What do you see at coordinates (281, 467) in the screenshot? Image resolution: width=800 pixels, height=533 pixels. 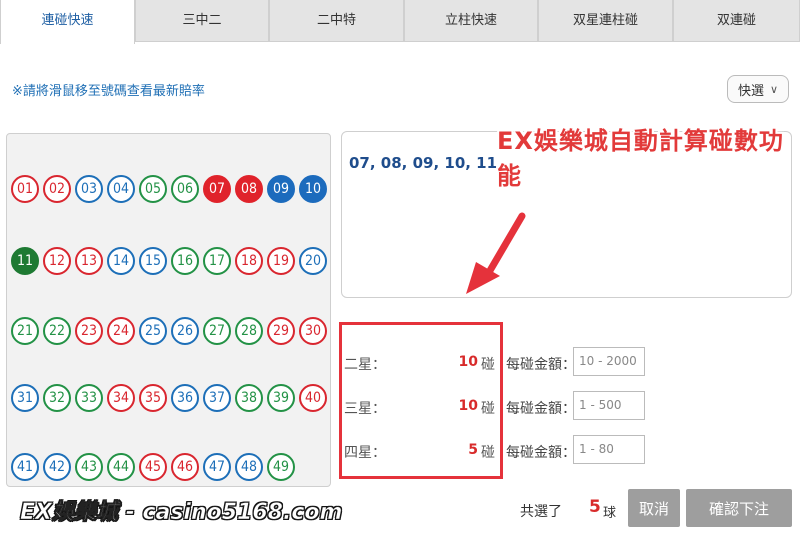 I see `number-ball-49: 49` at bounding box center [281, 467].